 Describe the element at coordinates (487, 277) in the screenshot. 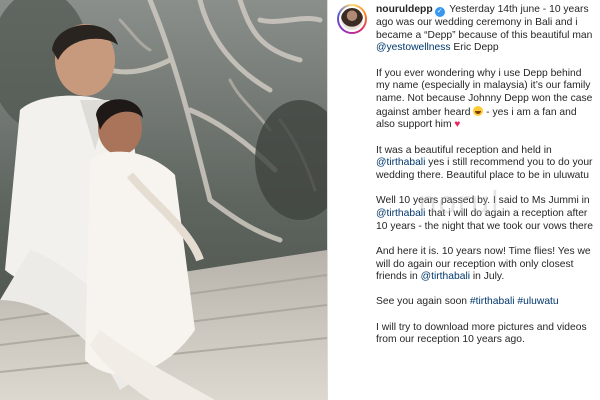

I see `caption-text: in July.` at that location.